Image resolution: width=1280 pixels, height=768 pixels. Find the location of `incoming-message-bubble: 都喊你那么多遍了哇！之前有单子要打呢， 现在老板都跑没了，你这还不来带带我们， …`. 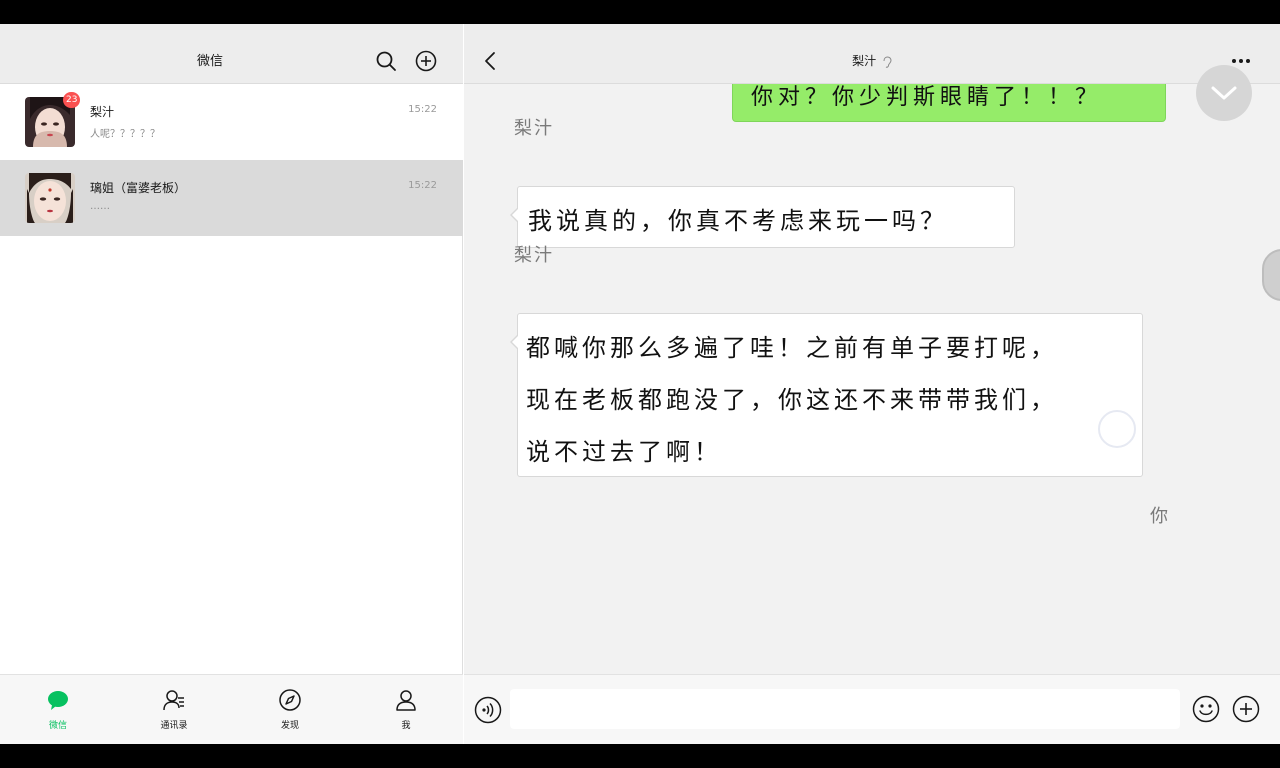

incoming-message-bubble: 都喊你那么多遍了哇！之前有单子要打呢， 现在老板都跑没了，你这还不来带带我们， … is located at coordinates (826, 395).